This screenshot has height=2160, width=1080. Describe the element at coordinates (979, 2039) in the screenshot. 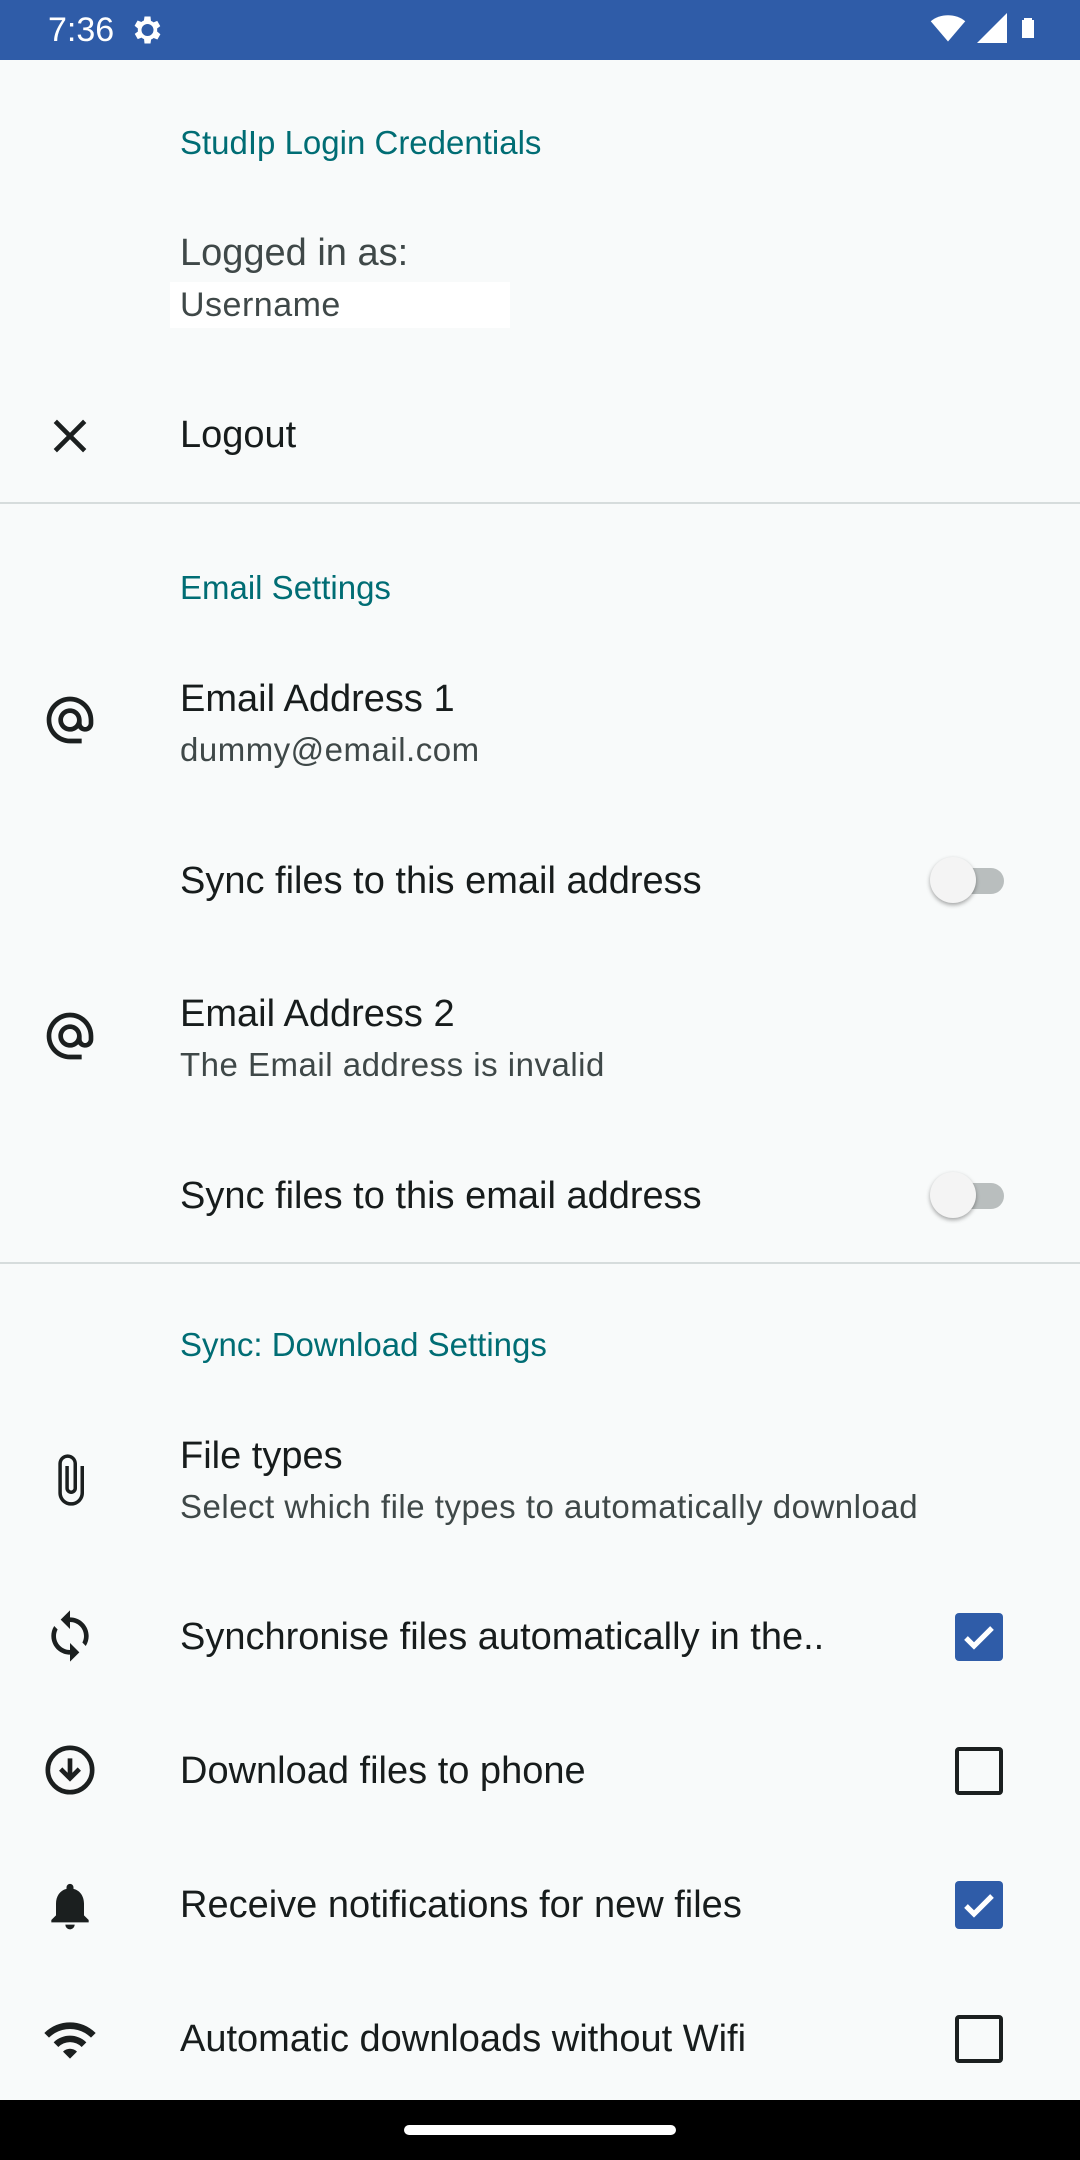

I see `option-no-wifi-checkbox` at that location.